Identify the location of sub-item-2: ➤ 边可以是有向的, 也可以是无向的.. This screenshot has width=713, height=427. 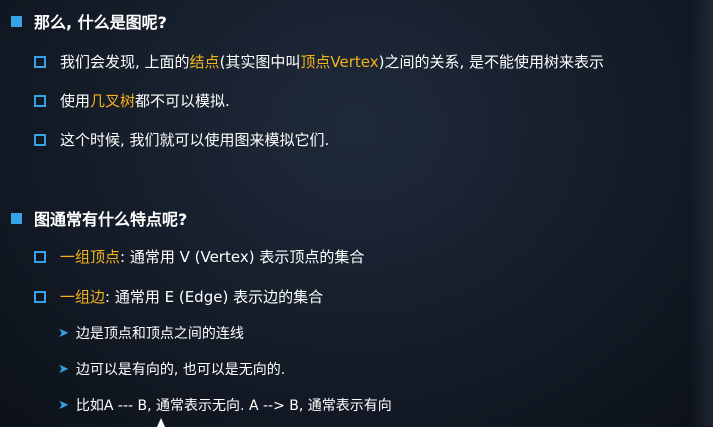
(171, 369).